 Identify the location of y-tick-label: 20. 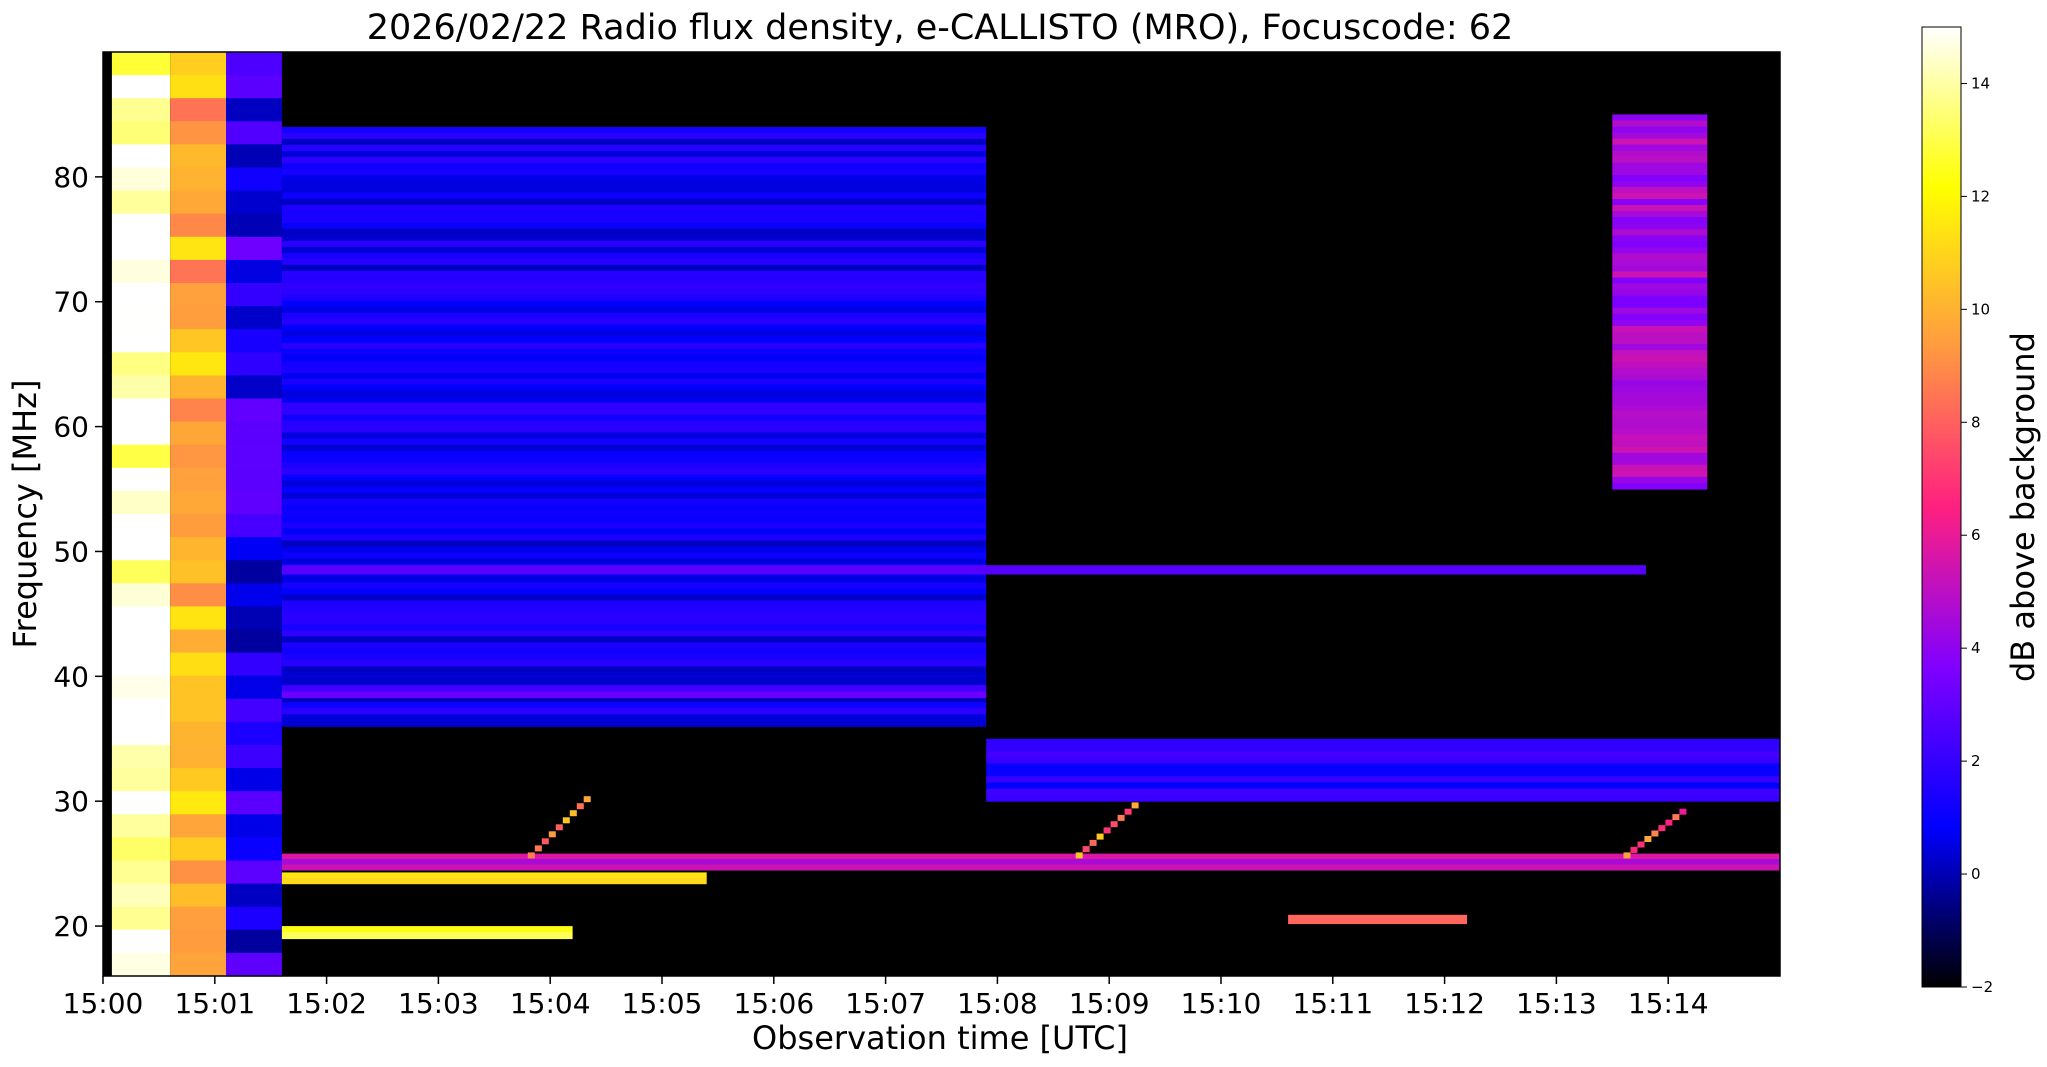
(71, 926).